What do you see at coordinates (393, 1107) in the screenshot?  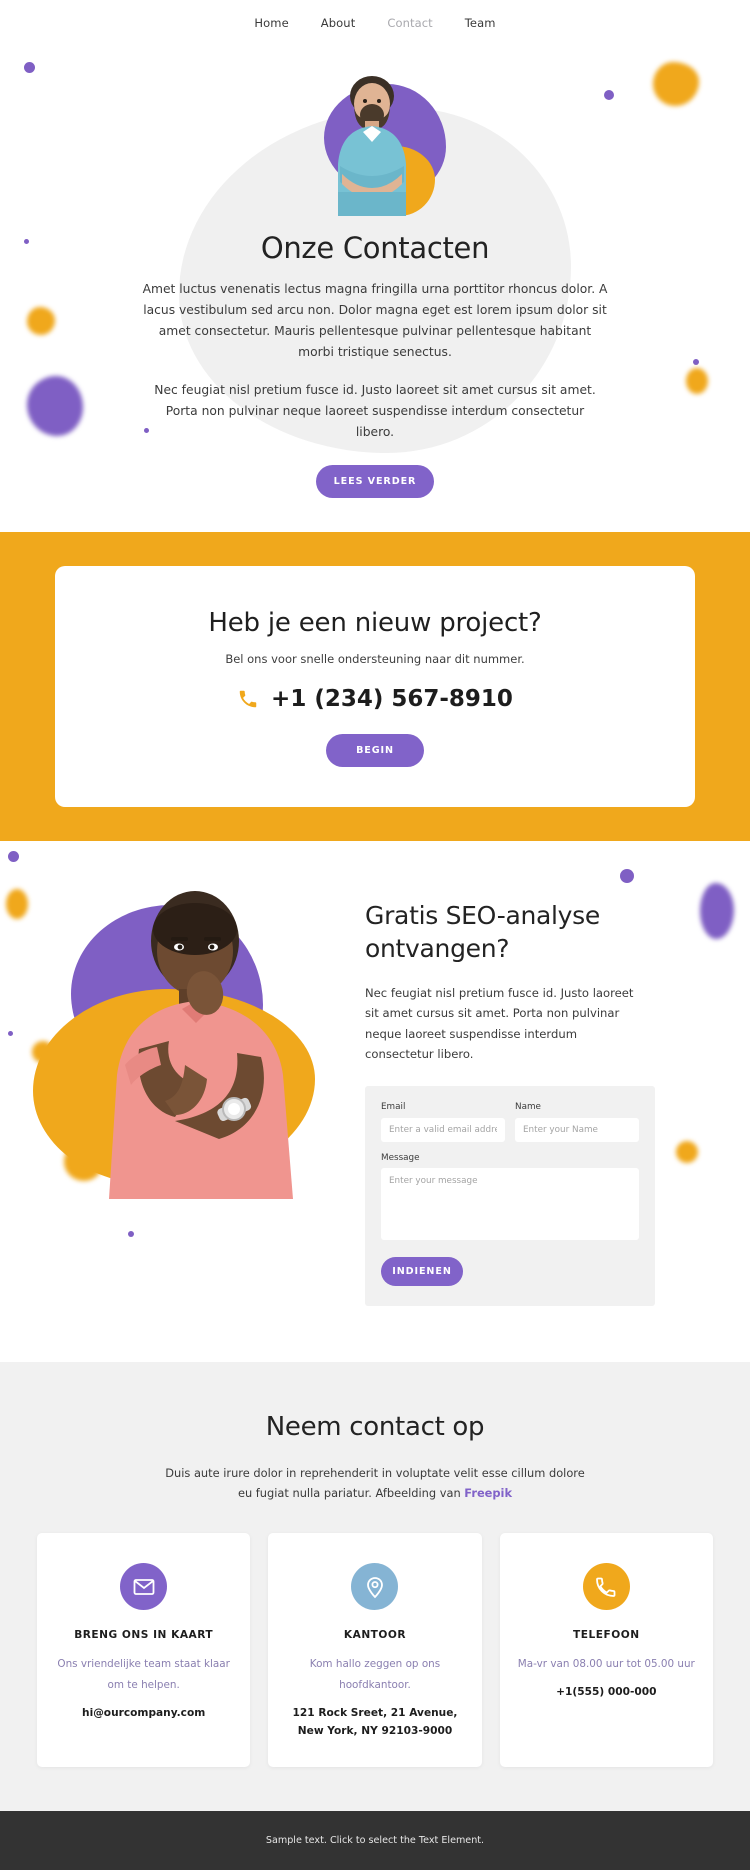 I see `email-label: Email` at bounding box center [393, 1107].